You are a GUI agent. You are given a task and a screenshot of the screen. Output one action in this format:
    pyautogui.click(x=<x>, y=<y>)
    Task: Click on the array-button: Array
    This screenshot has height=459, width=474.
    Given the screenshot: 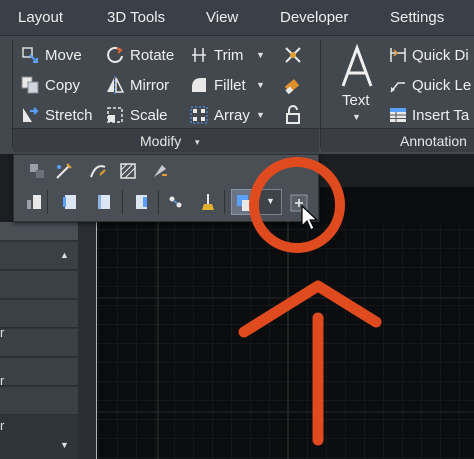 What is the action you would take?
    pyautogui.click(x=219, y=115)
    